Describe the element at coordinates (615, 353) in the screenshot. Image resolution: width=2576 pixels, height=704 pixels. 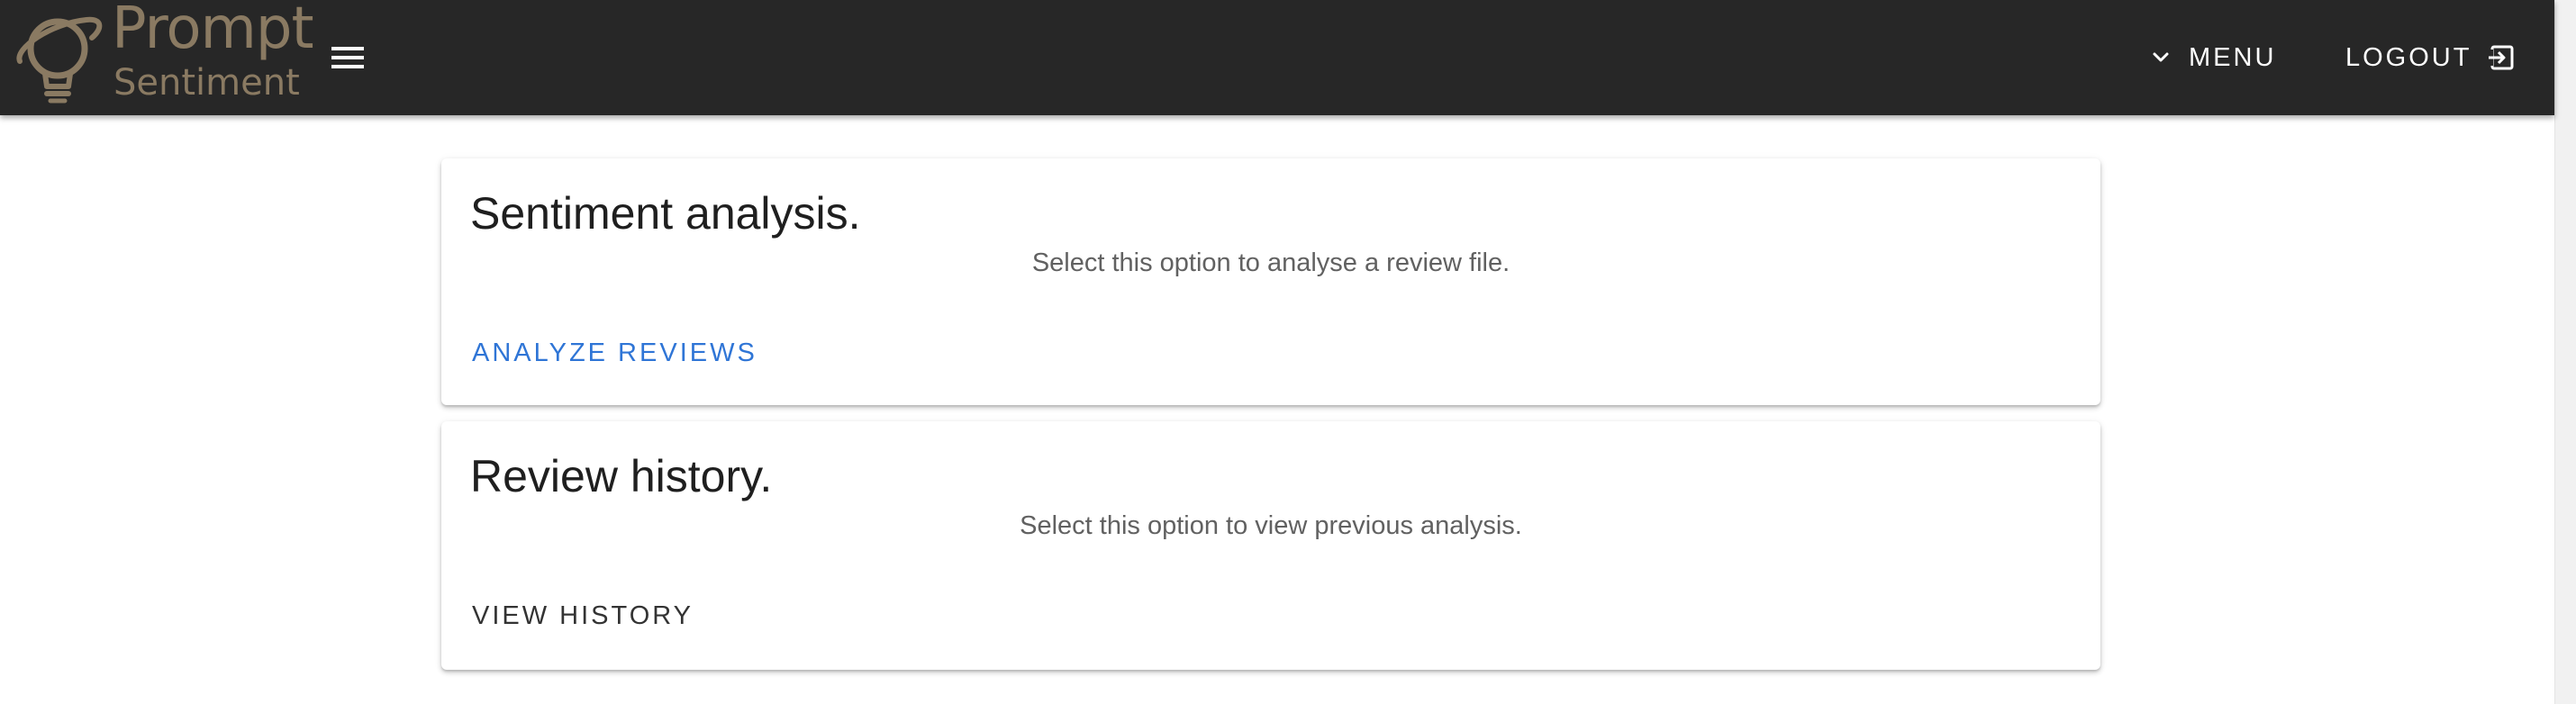
I see `analyze-reviews-button: ANALYZE REVIEWS` at that location.